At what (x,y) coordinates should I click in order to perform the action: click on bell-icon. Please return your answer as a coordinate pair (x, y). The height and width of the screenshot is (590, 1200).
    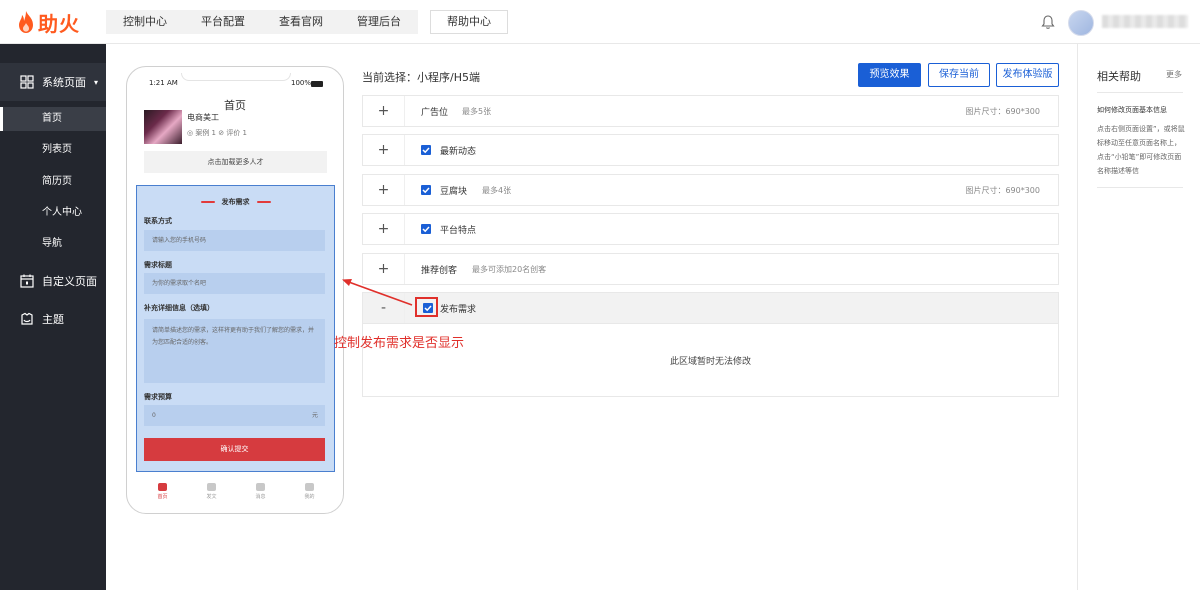
    Looking at the image, I should click on (1048, 22).